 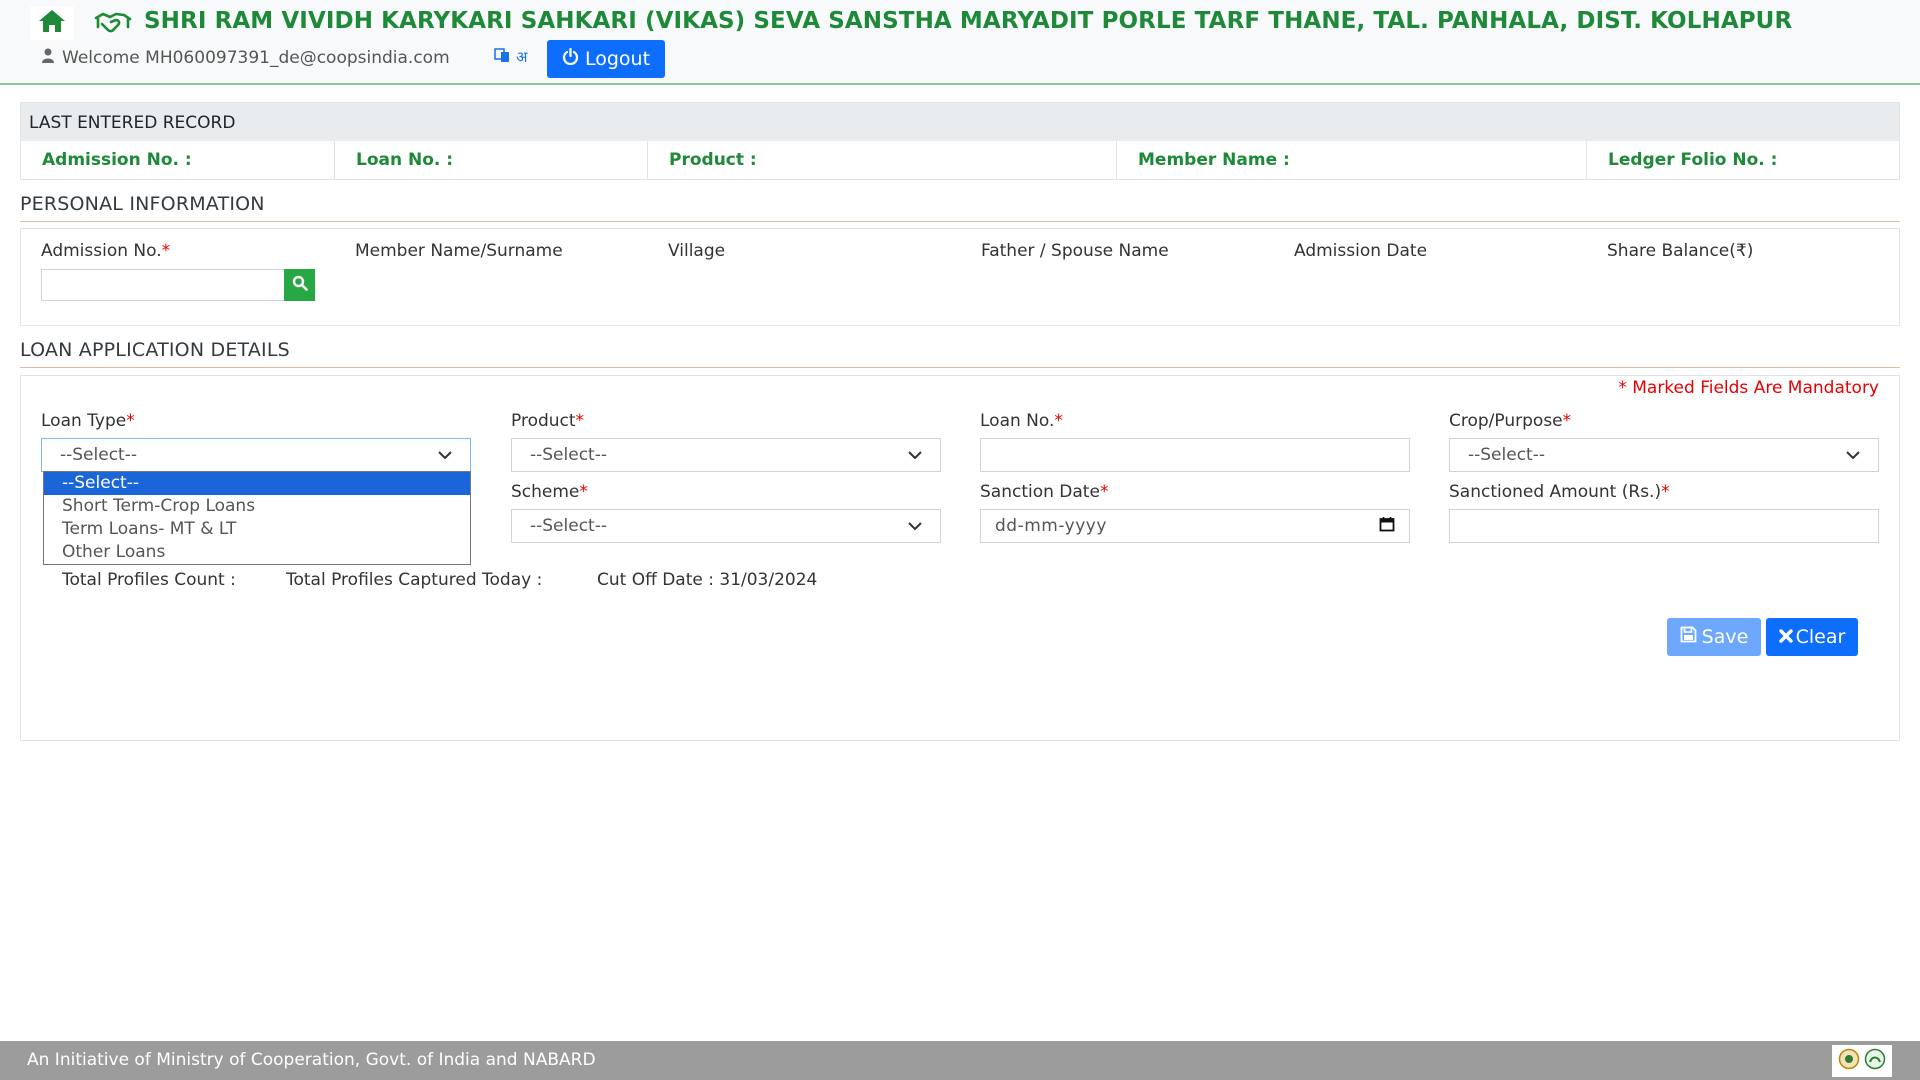 What do you see at coordinates (1748, 388) in the screenshot?
I see `mandatory-note: * Marked Fields Are Mandatory` at bounding box center [1748, 388].